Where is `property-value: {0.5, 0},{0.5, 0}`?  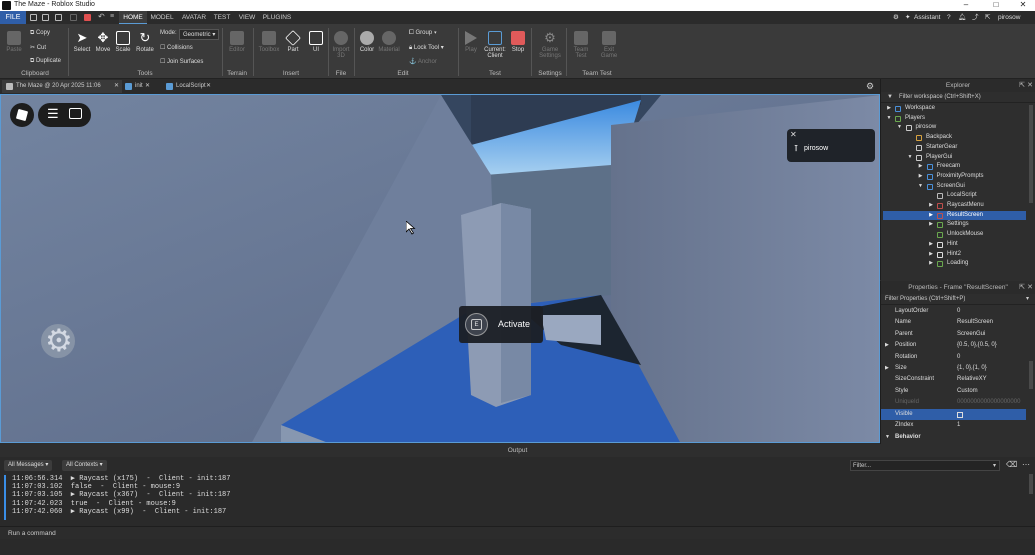 property-value: {0.5, 0},{0.5, 0} is located at coordinates (977, 345).